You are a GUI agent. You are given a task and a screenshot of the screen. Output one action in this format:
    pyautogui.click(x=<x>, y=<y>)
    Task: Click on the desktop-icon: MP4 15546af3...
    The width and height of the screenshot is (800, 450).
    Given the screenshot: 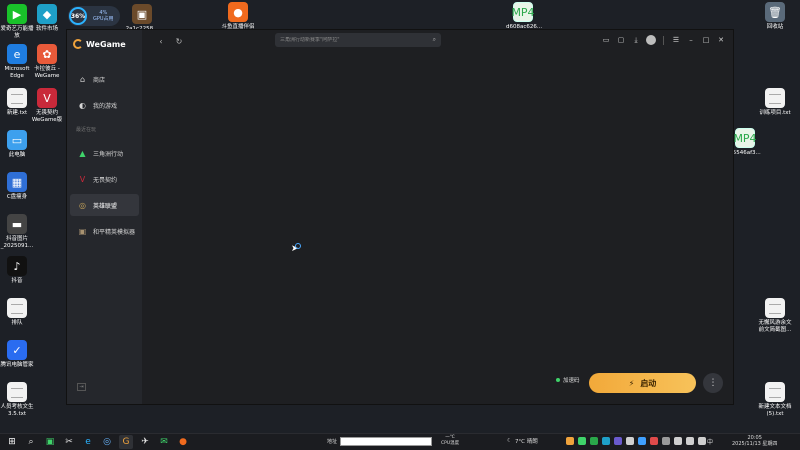 What is the action you would take?
    pyautogui.click(x=745, y=142)
    